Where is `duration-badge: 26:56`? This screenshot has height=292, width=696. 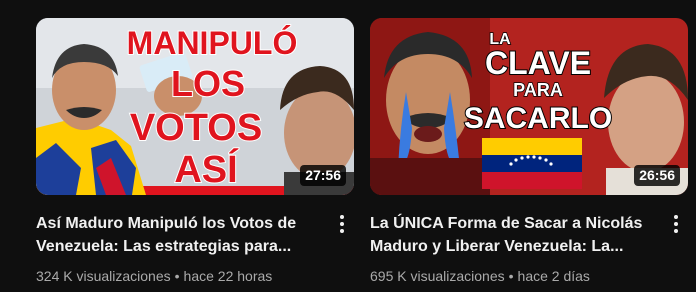
duration-badge: 26:56 is located at coordinates (657, 175).